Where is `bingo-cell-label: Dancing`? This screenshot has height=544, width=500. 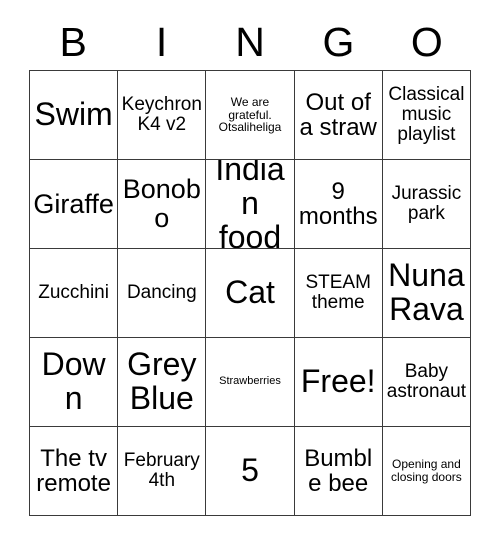 bingo-cell-label: Dancing is located at coordinates (161, 292).